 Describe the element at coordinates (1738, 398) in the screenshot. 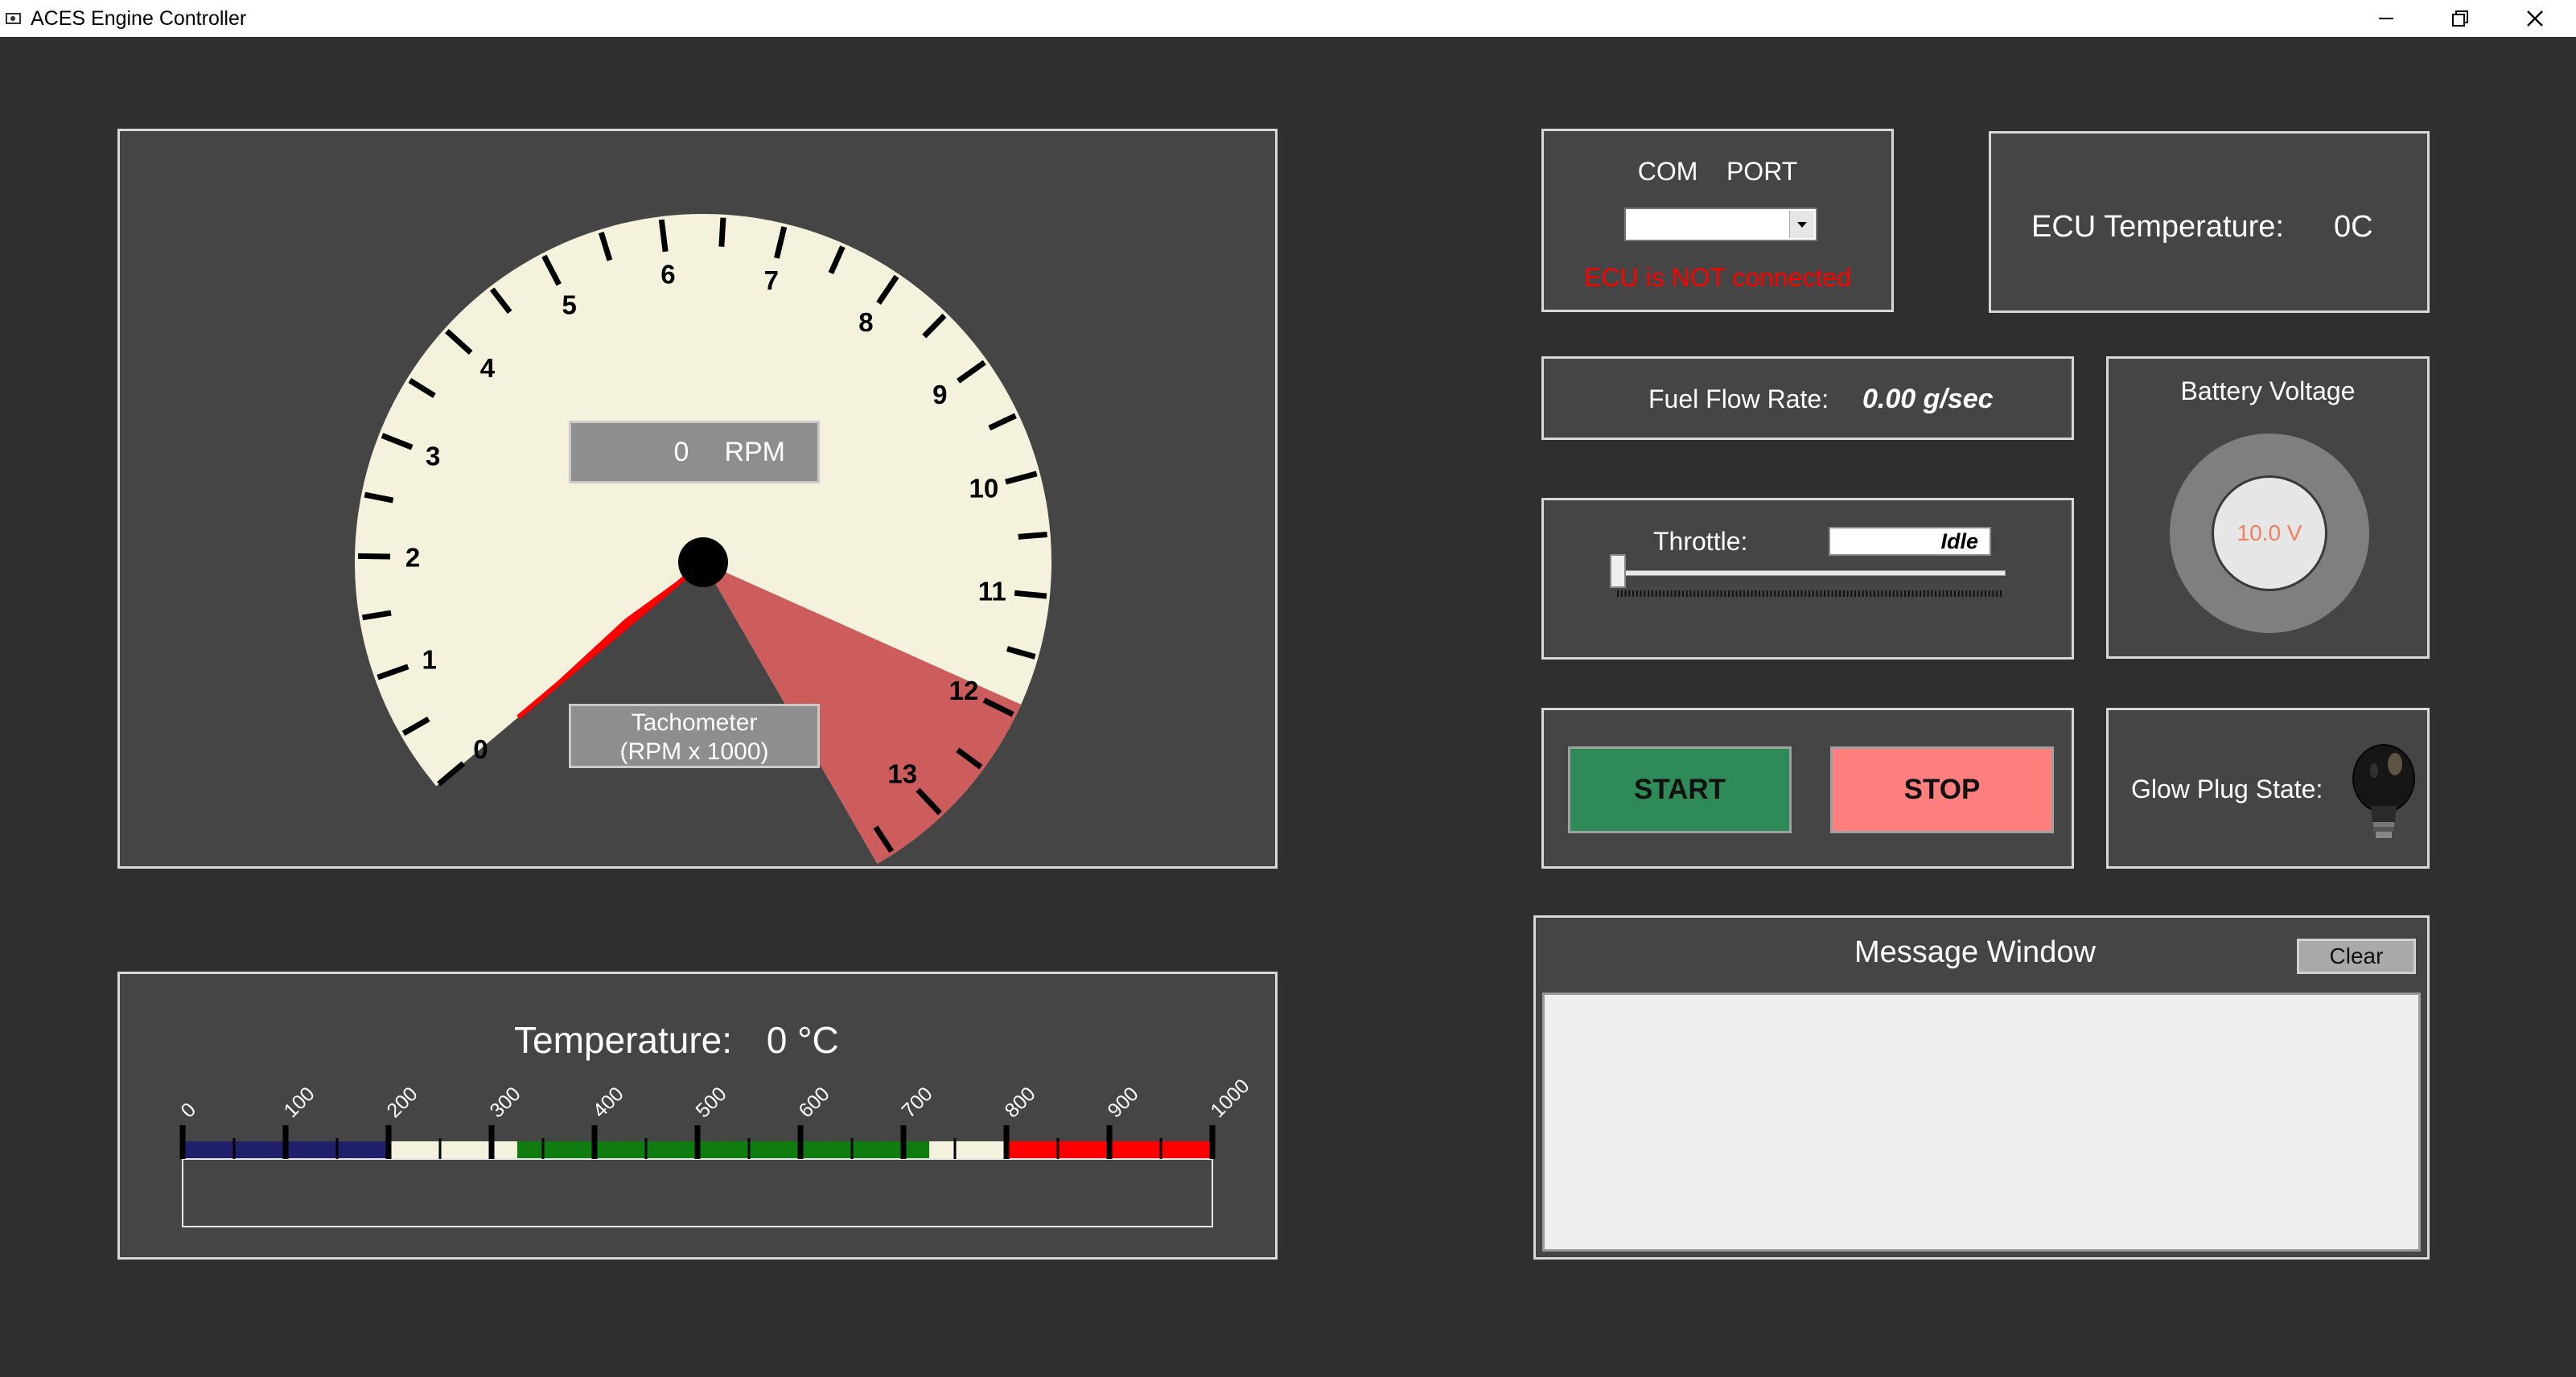

I see `fuel-flow-label: Fuel Flow Rate:` at that location.